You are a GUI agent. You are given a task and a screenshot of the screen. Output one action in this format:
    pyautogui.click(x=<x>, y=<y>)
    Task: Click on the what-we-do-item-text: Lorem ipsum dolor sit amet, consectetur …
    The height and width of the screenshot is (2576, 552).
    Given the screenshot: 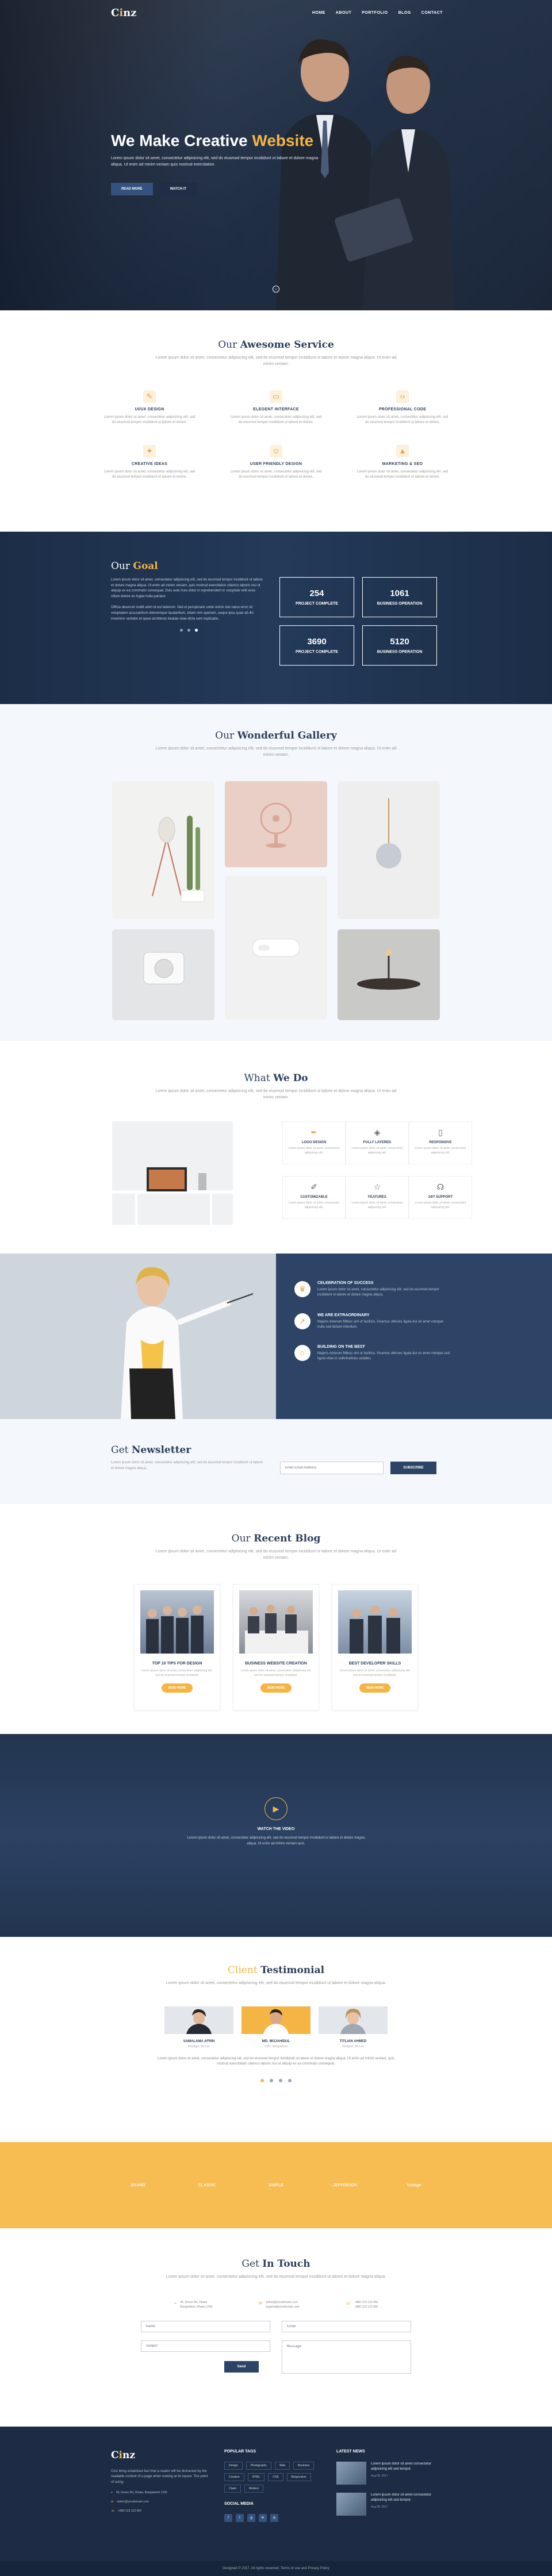 What is the action you would take?
    pyautogui.click(x=377, y=1151)
    